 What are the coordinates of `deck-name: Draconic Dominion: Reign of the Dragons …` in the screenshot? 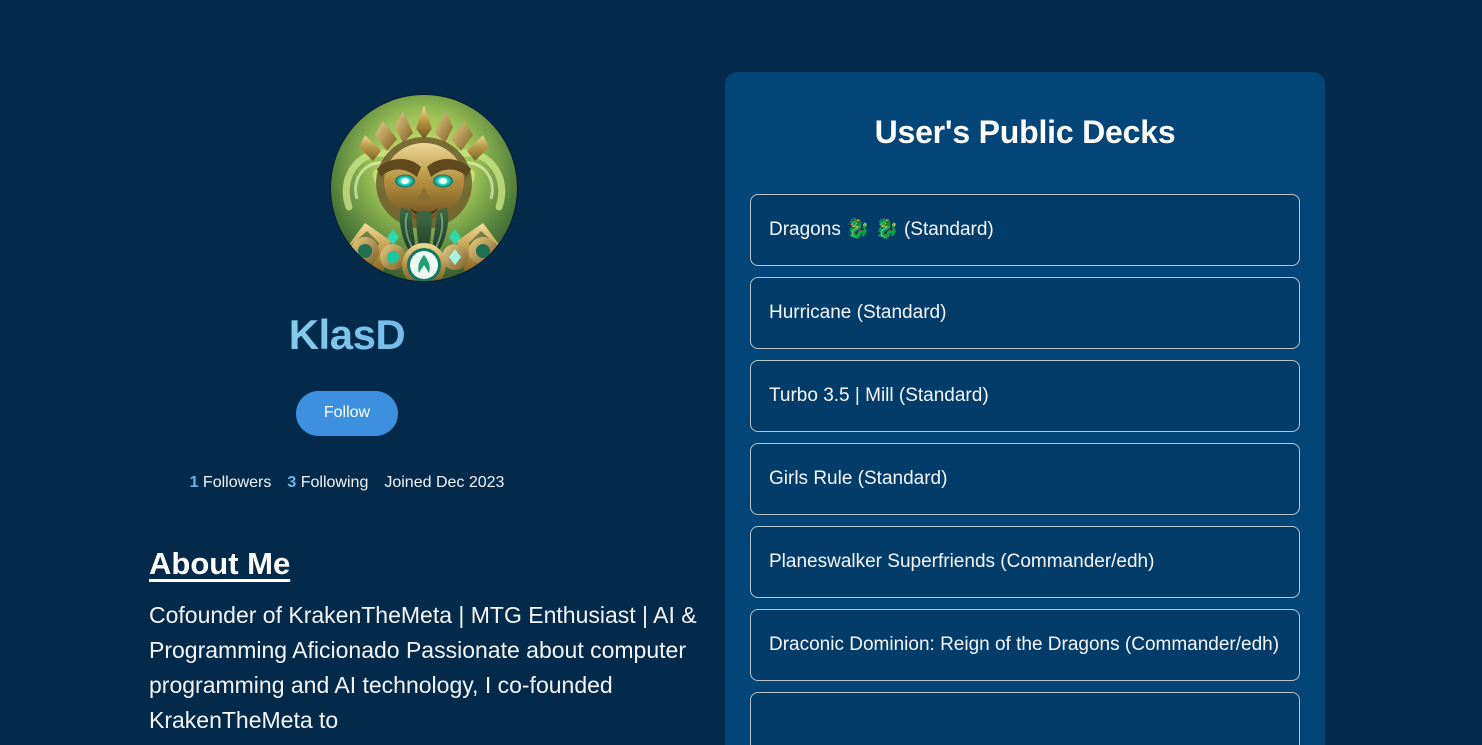 It's located at (1024, 644).